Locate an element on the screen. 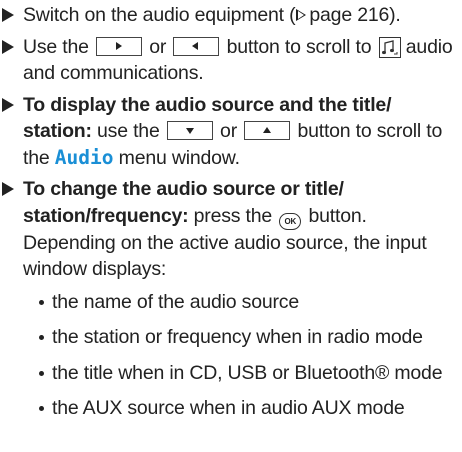 The height and width of the screenshot is (452, 462). page-reference-icon is located at coordinates (301, 15).